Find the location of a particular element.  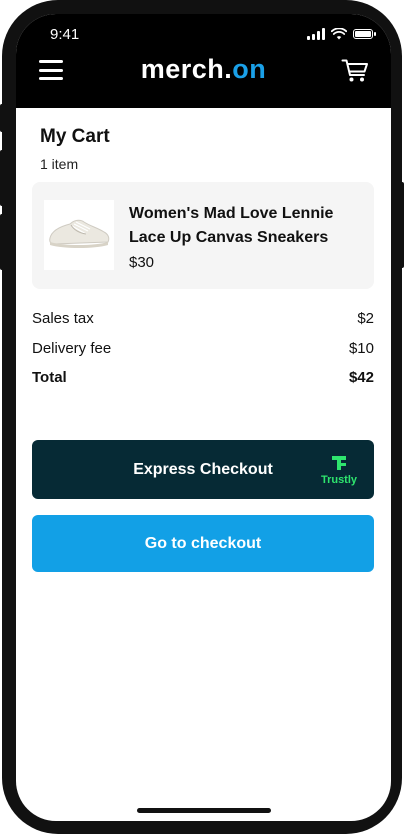

delivery-fee-label: Delivery fee is located at coordinates (72, 348).